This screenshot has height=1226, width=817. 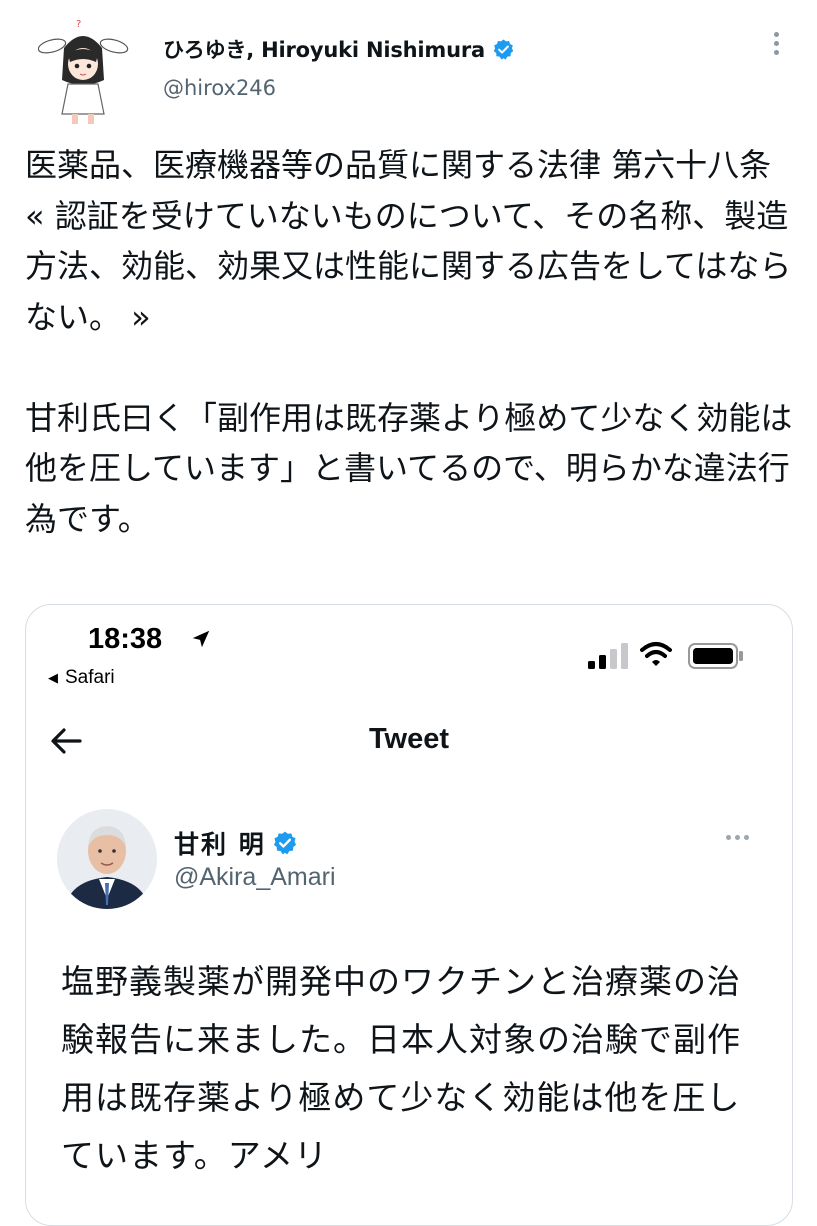 What do you see at coordinates (84, 72) in the screenshot?
I see `author-avatar: ?` at bounding box center [84, 72].